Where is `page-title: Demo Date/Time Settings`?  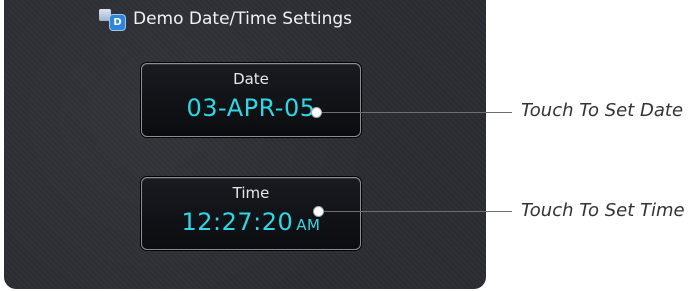 page-title: Demo Date/Time Settings is located at coordinates (243, 19).